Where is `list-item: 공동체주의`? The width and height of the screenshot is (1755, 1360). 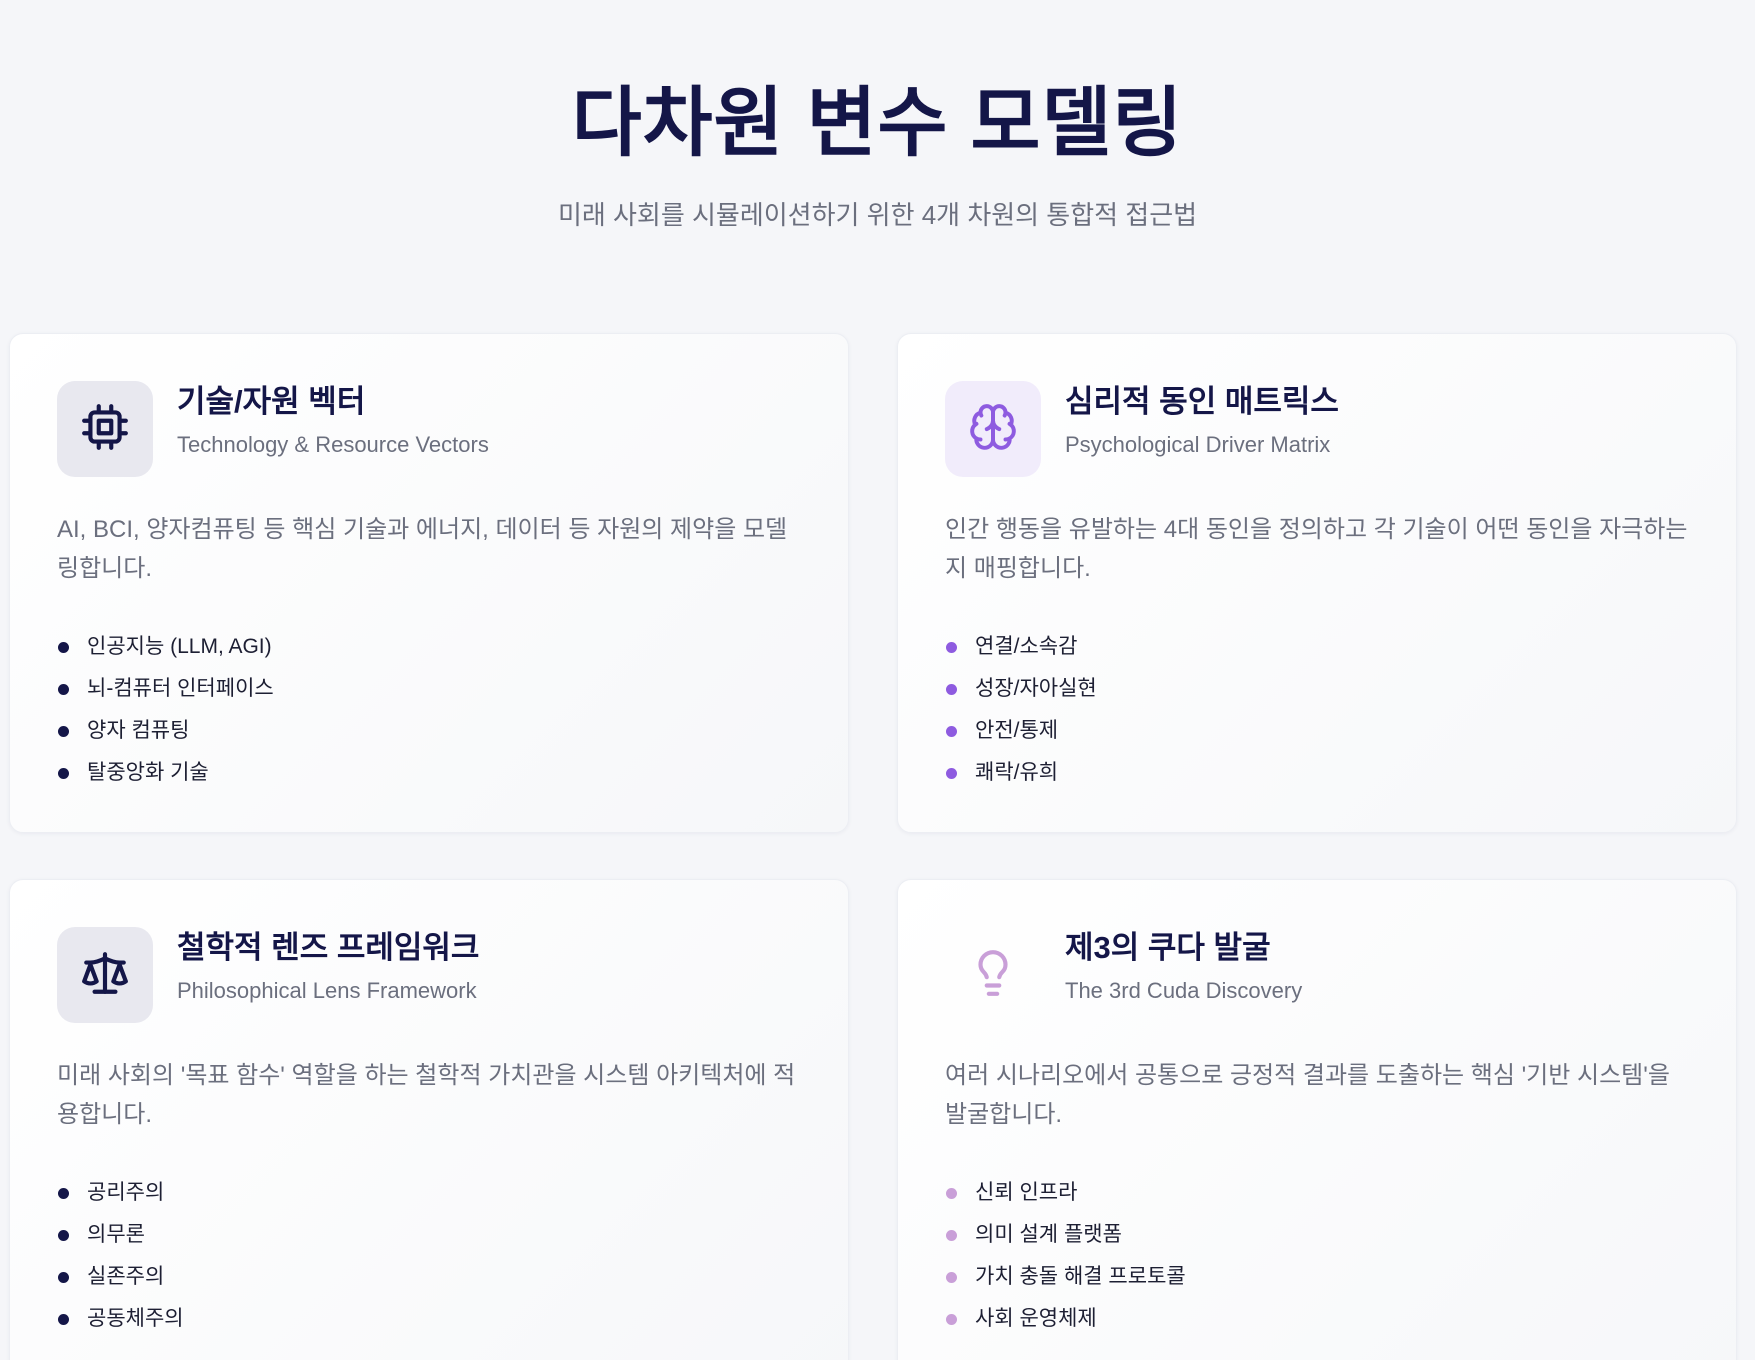
list-item: 공동체주의 is located at coordinates (120, 1319).